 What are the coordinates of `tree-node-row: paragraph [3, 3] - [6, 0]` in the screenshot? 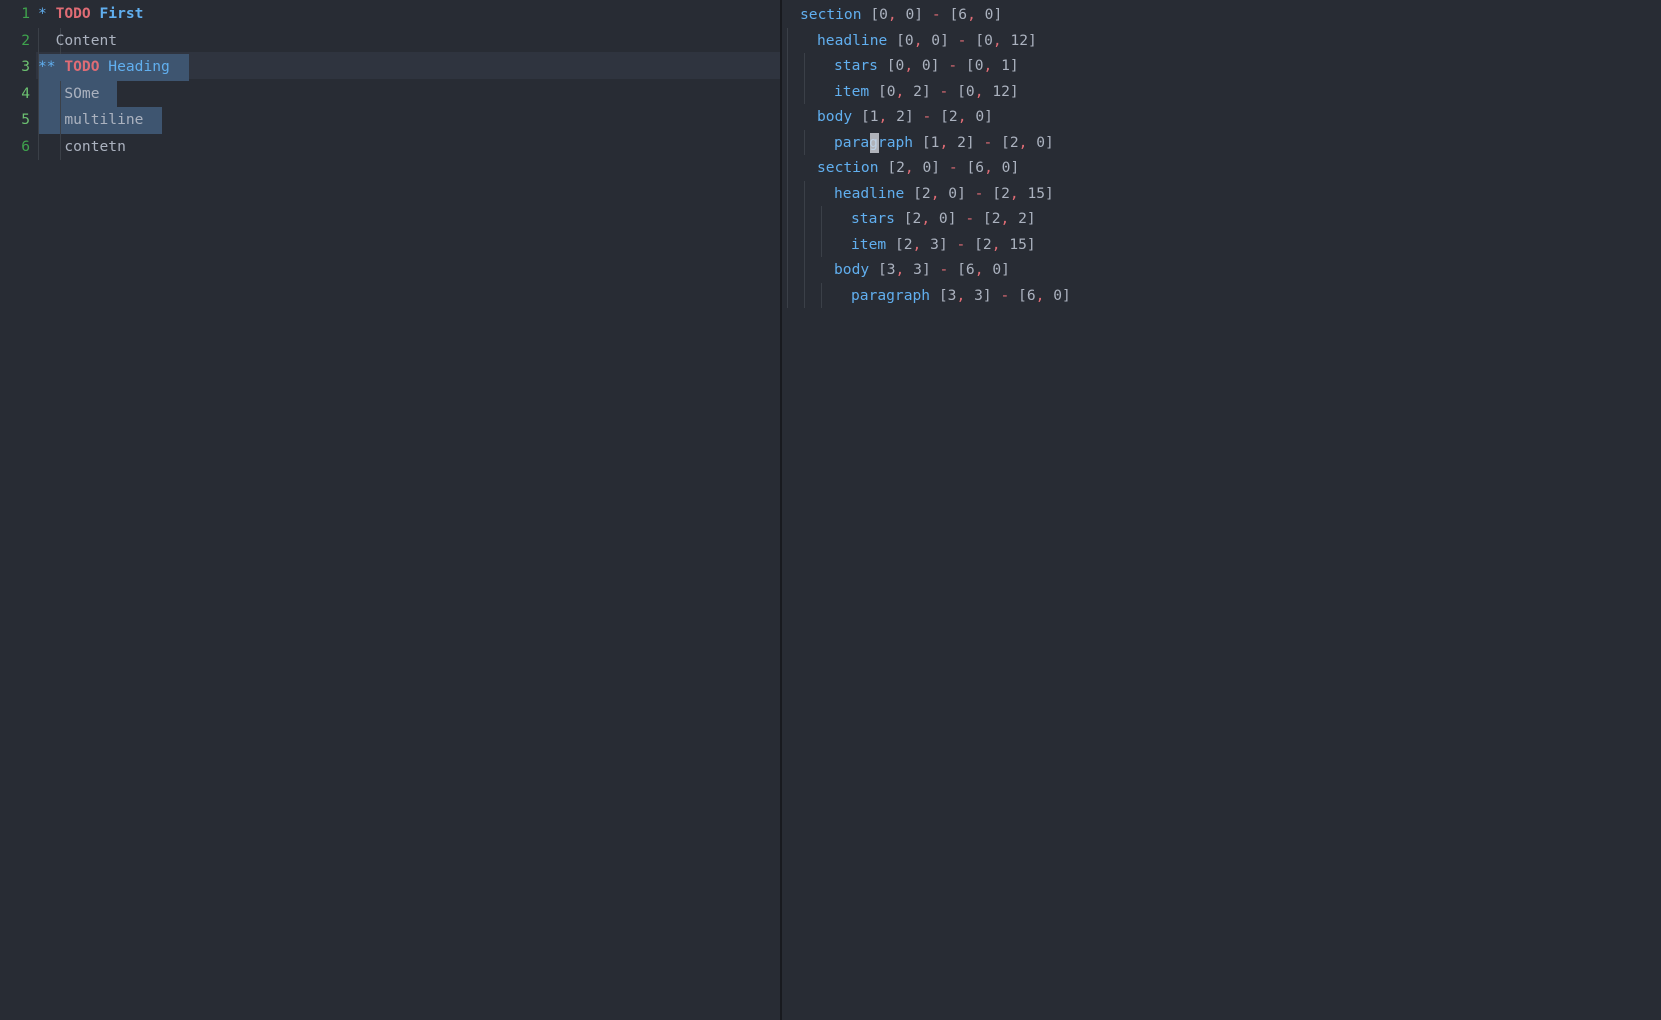 It's located at (961, 296).